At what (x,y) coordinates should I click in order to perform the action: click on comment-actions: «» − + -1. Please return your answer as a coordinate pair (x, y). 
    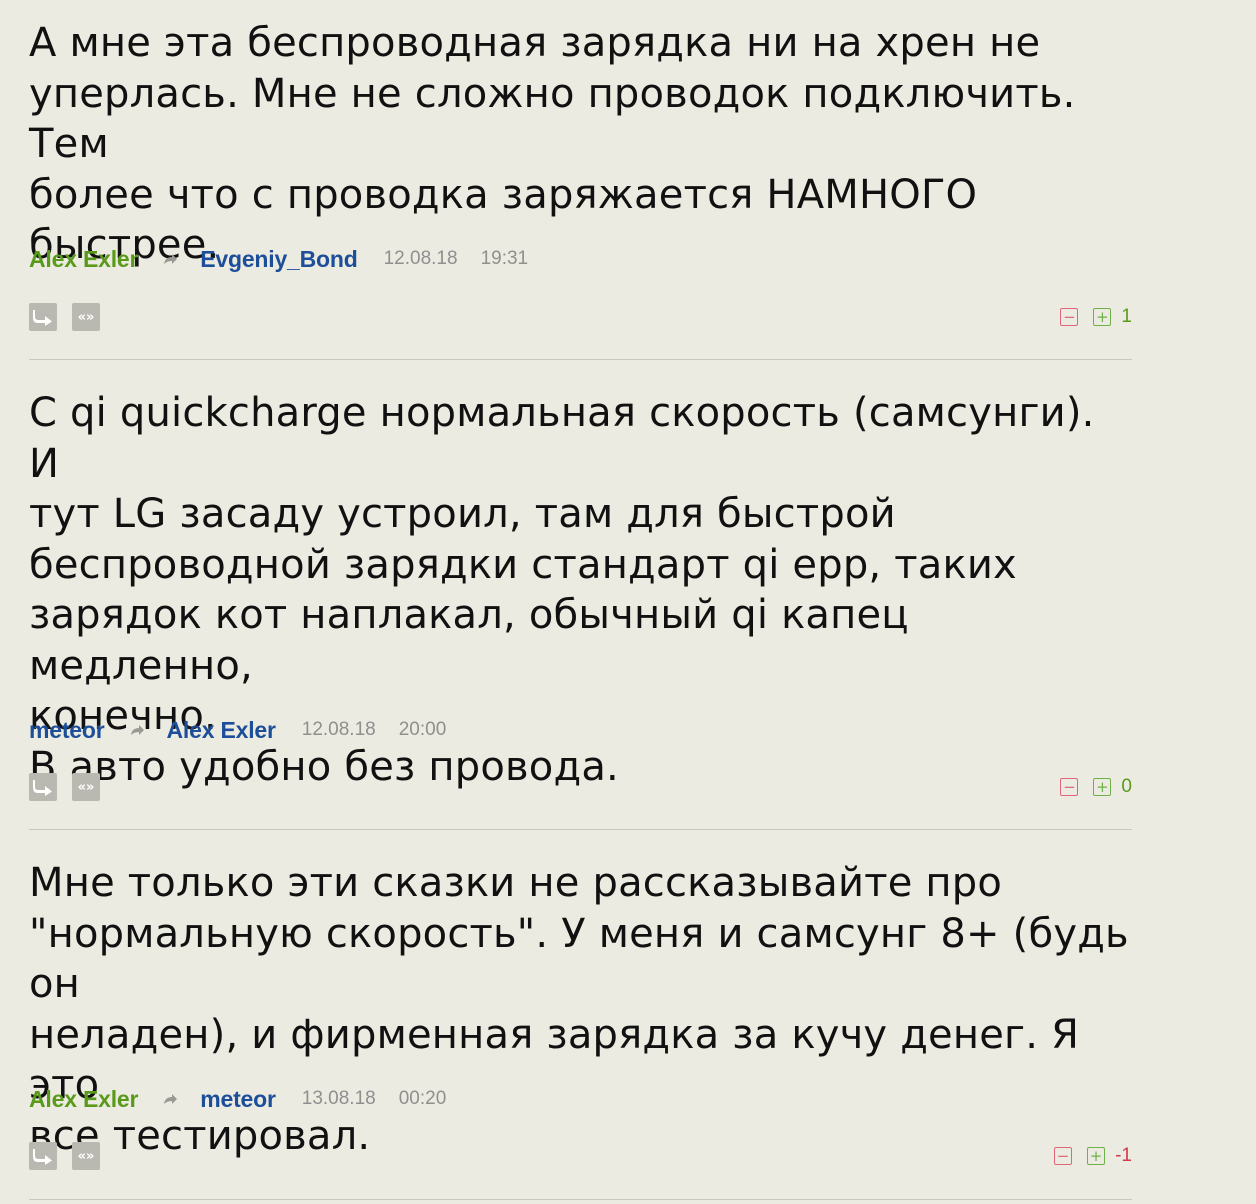
    Looking at the image, I should click on (580, 1156).